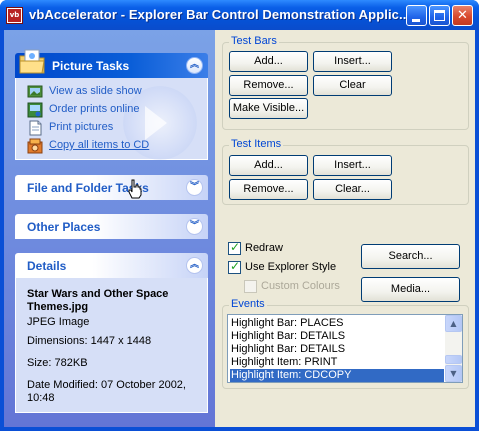 This screenshot has height=431, width=479. Describe the element at coordinates (64, 227) in the screenshot. I see `other-places-title: Other Places` at that location.